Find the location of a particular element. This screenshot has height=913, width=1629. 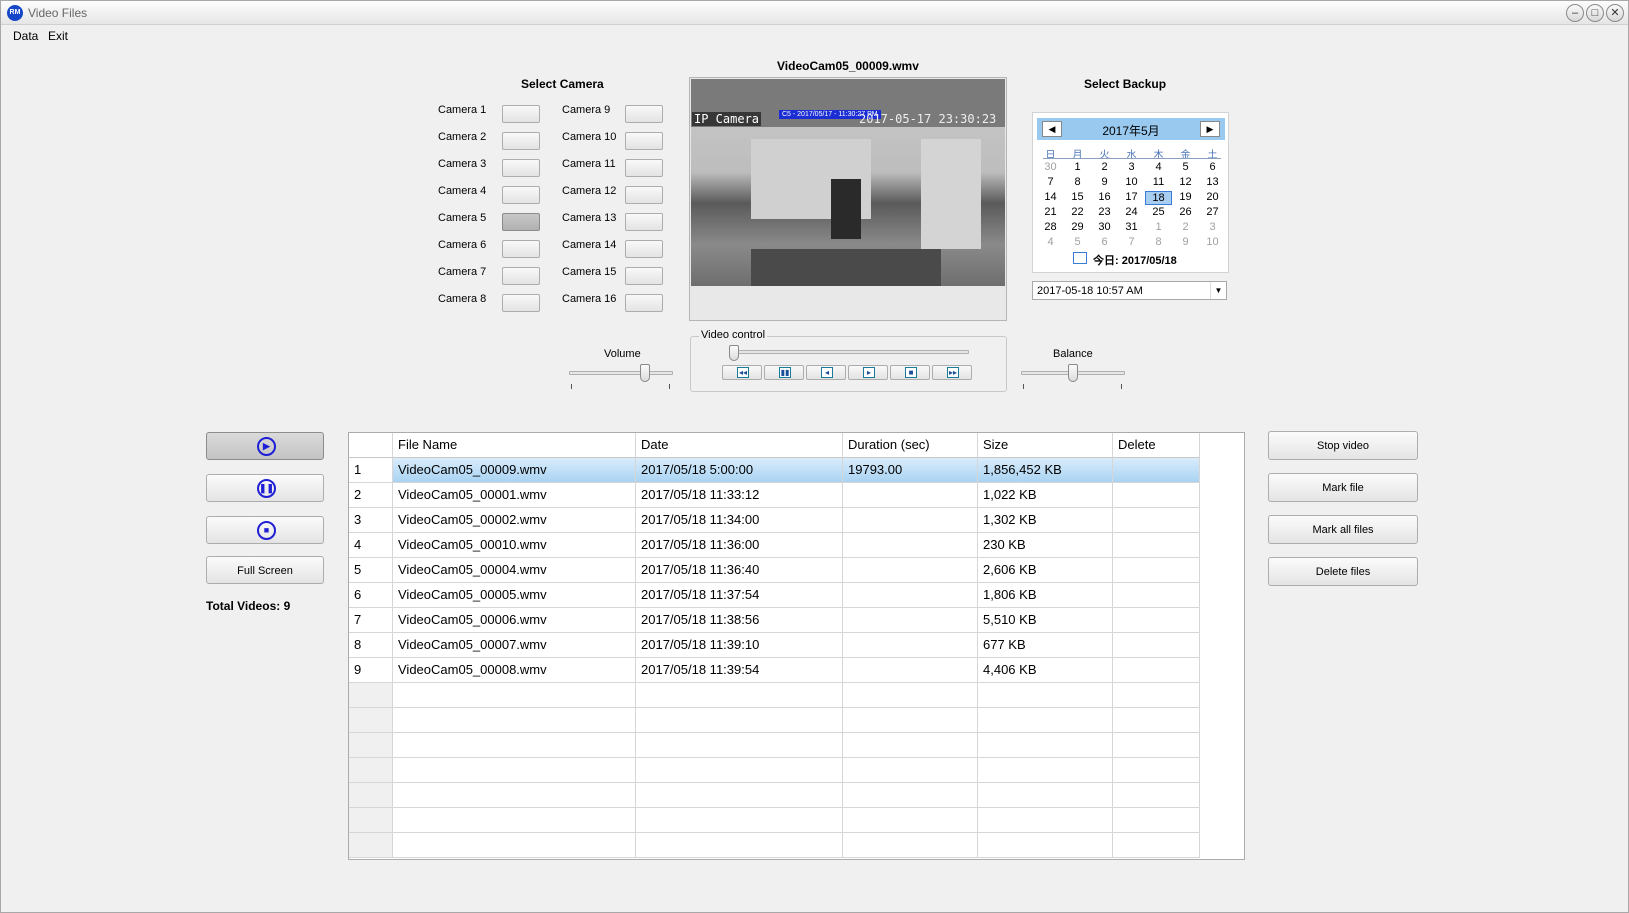

calendar-day: 17 is located at coordinates (1131, 197).